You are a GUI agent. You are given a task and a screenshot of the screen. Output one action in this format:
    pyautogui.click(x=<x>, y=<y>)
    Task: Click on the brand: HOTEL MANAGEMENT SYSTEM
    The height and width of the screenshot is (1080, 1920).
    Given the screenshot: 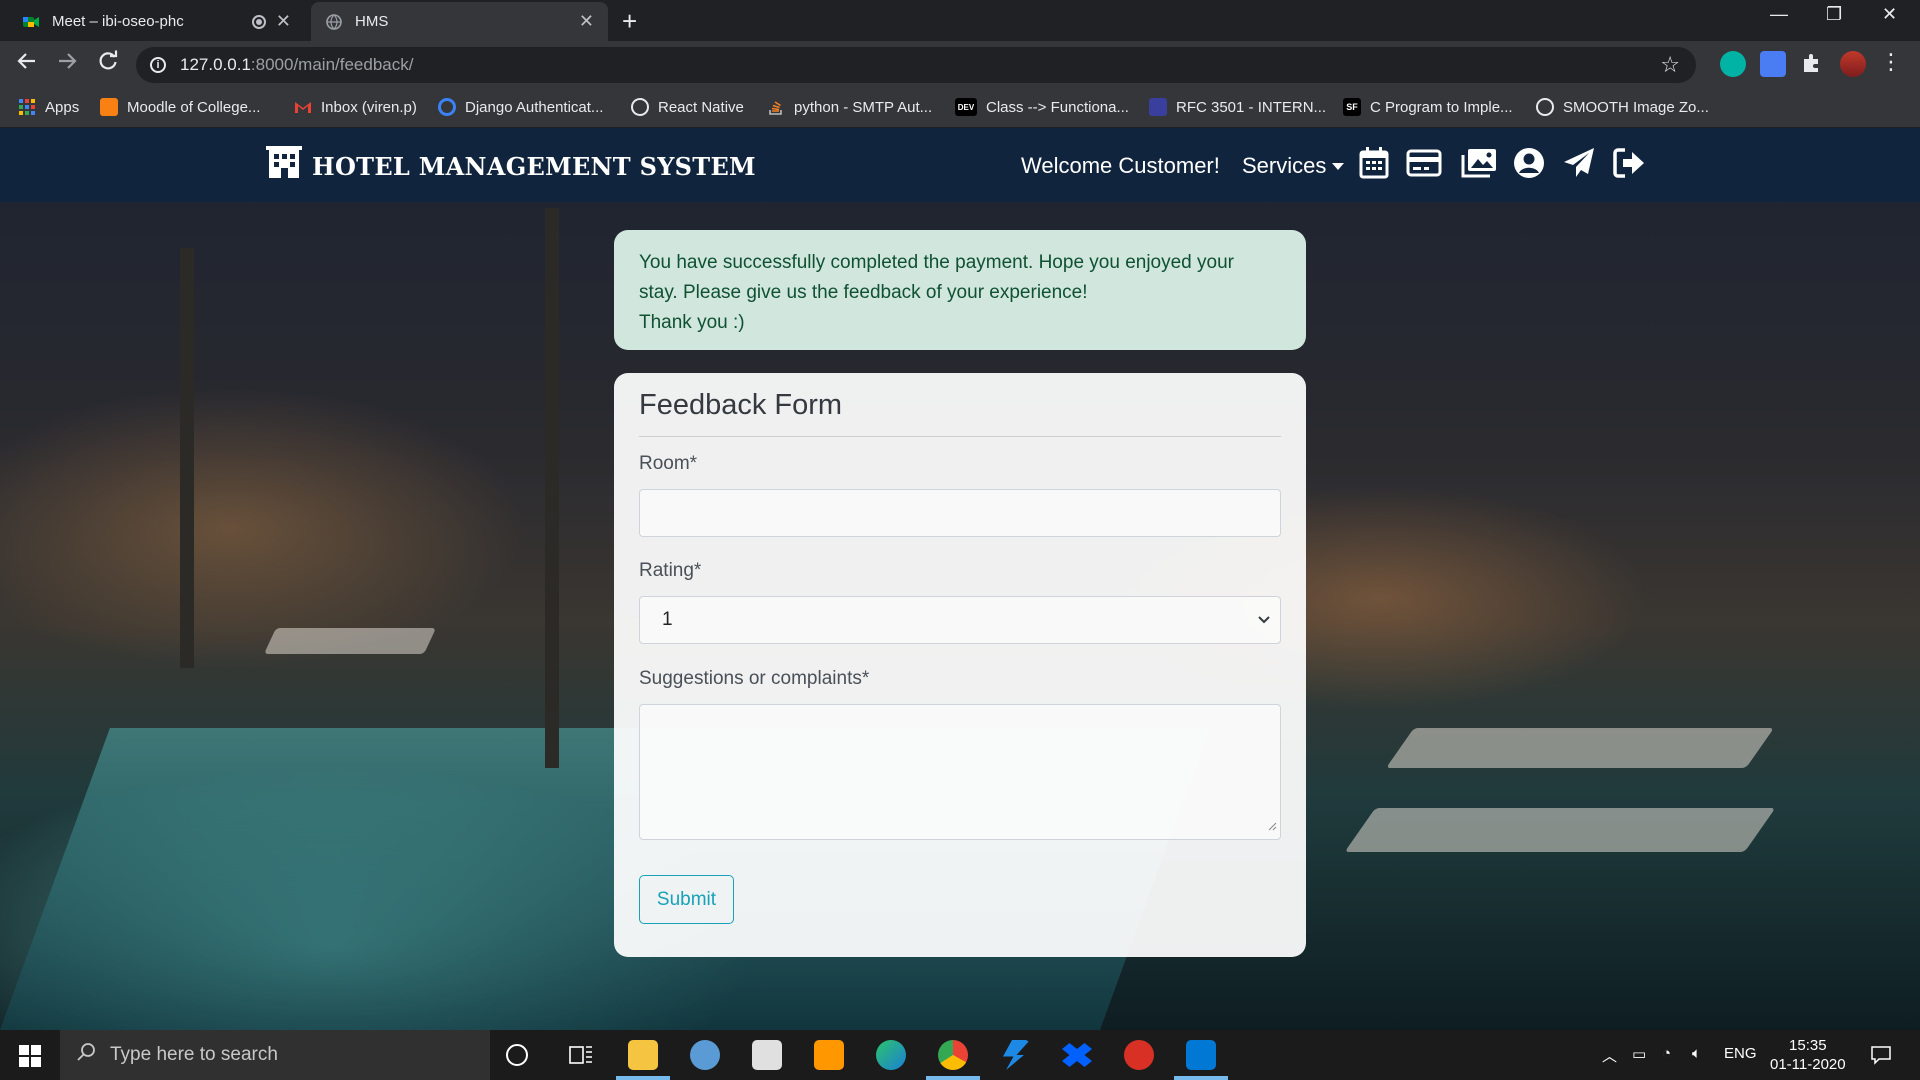 What is the action you would take?
    pyautogui.click(x=511, y=166)
    